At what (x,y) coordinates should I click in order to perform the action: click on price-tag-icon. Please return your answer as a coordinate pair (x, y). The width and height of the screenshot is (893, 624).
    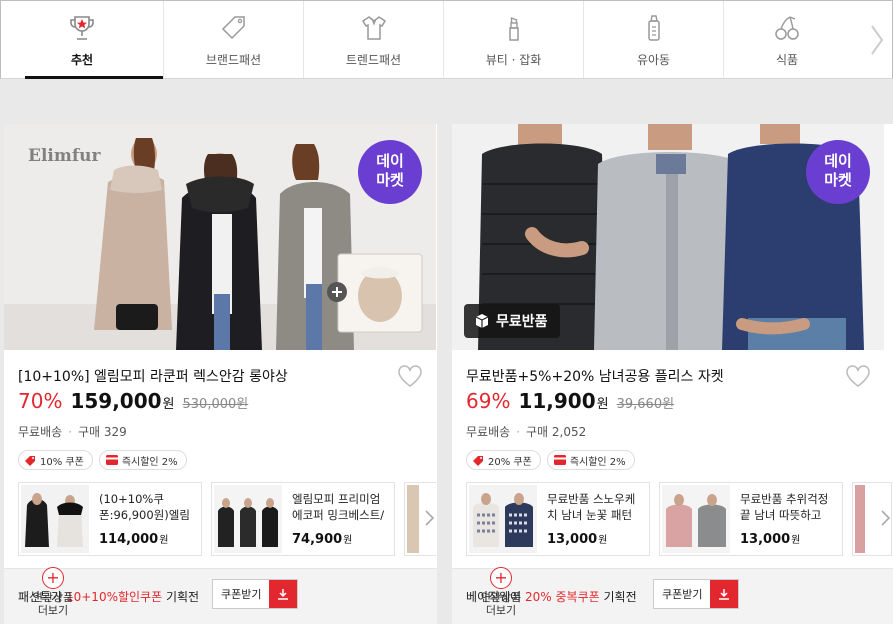
    Looking at the image, I should click on (234, 28).